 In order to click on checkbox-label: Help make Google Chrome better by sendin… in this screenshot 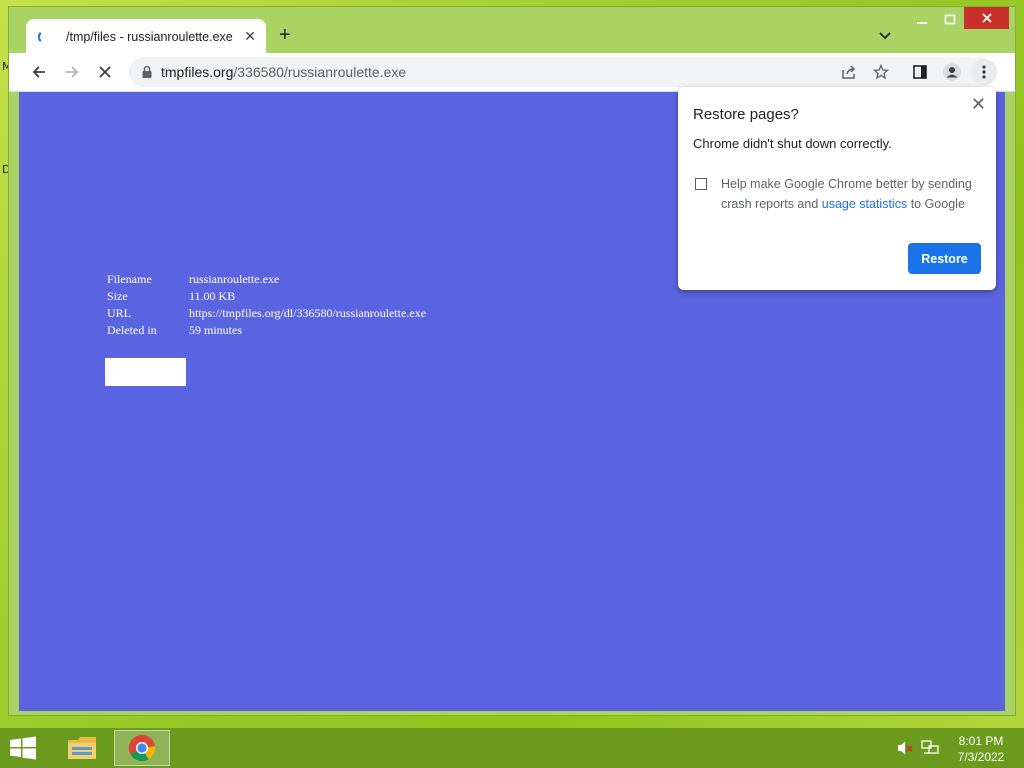, I will do `click(846, 194)`.